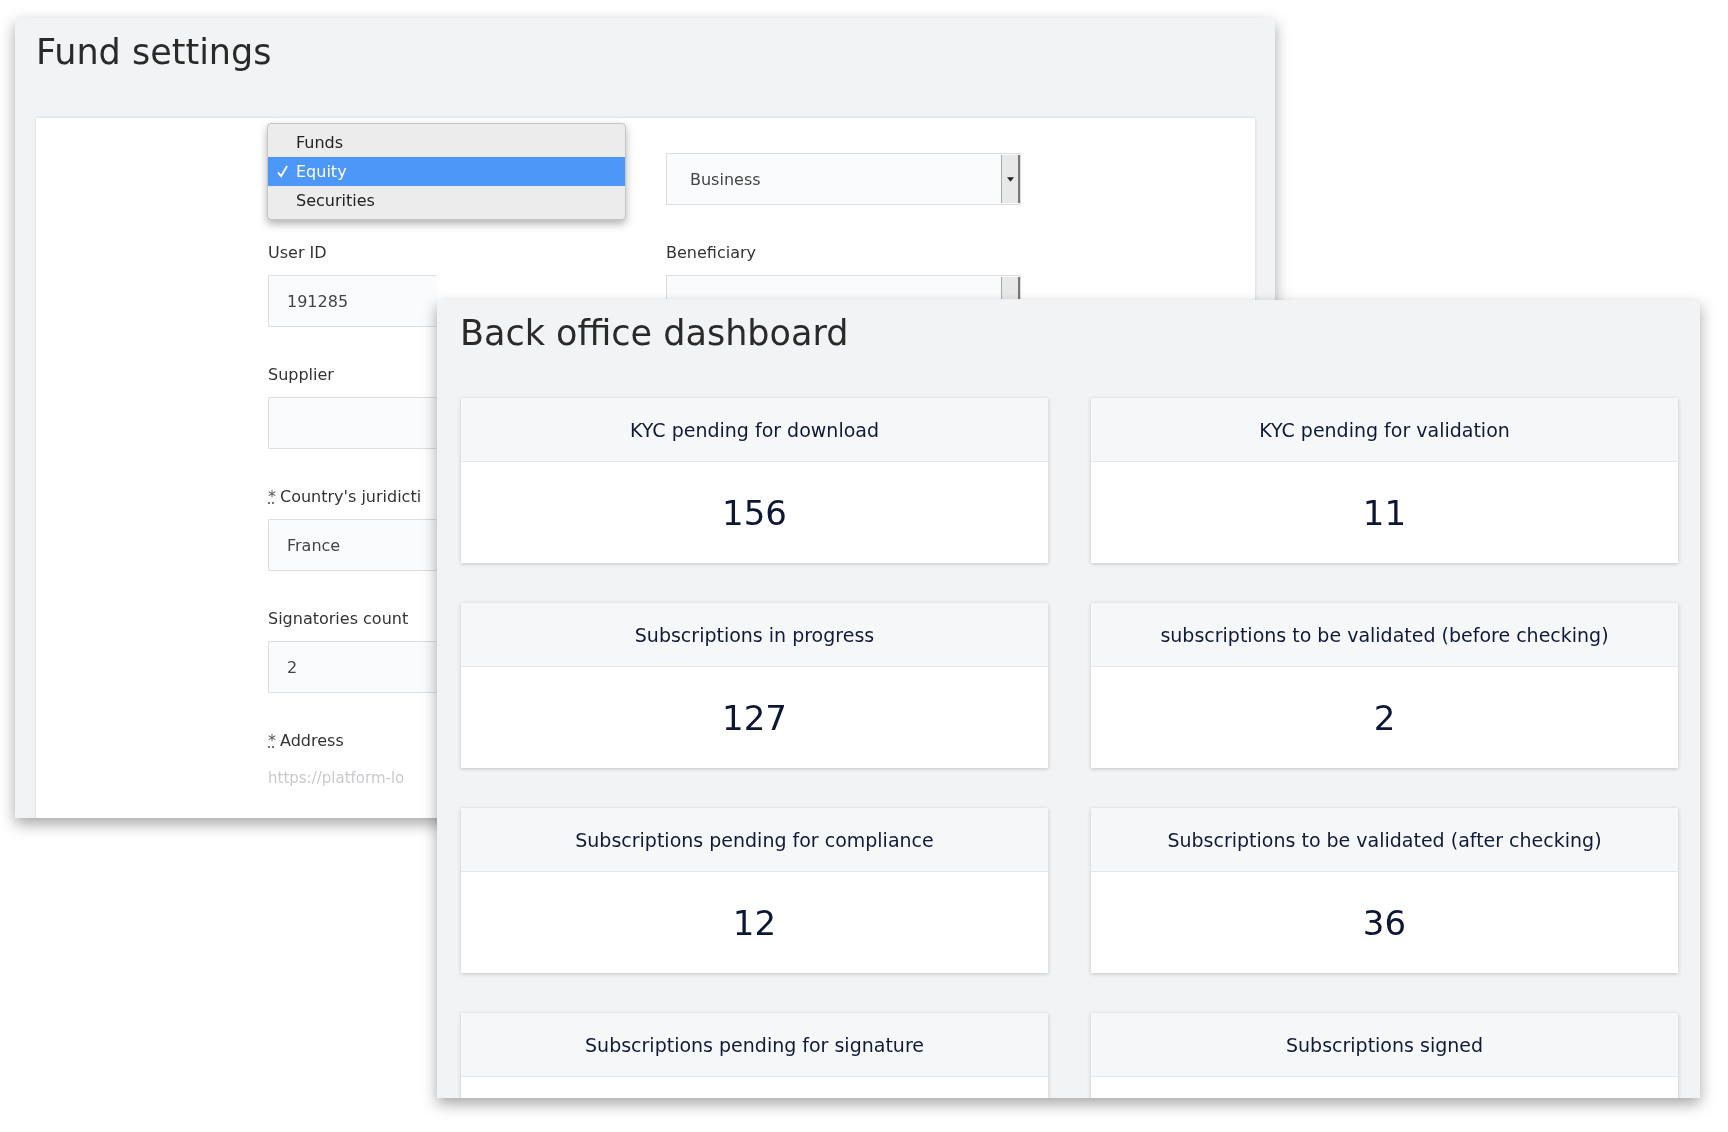  What do you see at coordinates (754, 1044) in the screenshot?
I see `card-title: Subscriptions pending for signature` at bounding box center [754, 1044].